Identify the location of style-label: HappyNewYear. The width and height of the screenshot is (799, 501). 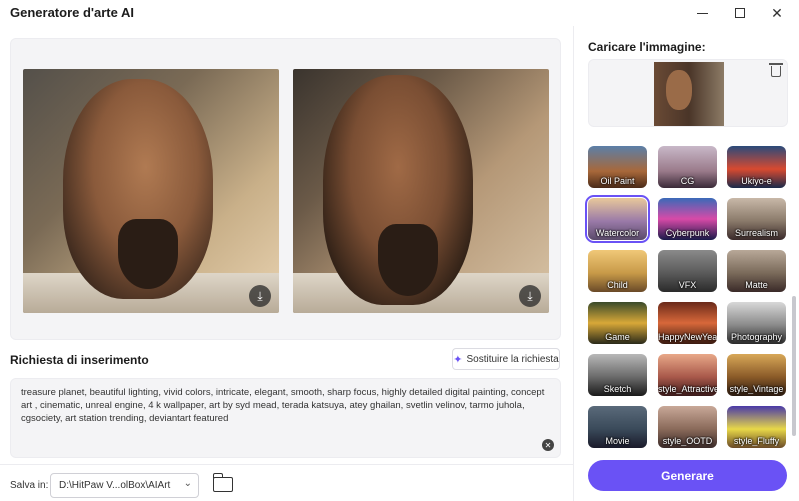
(687, 337).